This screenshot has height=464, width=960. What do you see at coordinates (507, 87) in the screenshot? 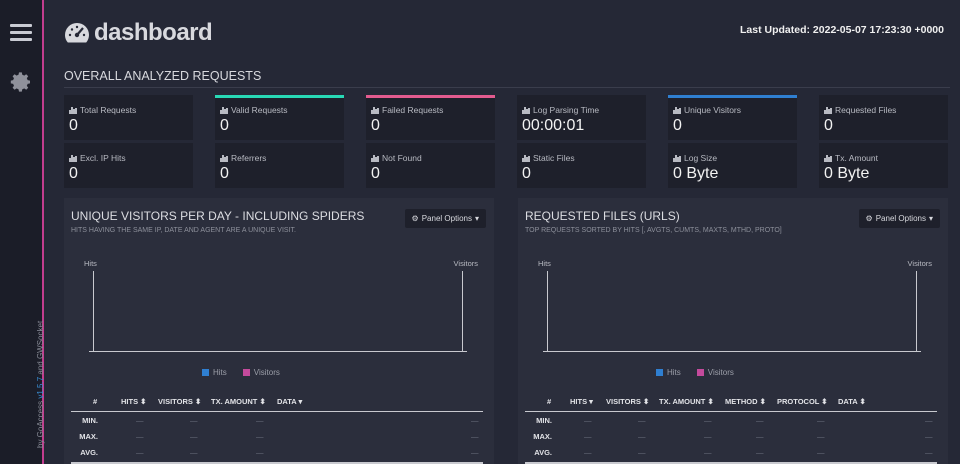
I see `divider` at bounding box center [507, 87].